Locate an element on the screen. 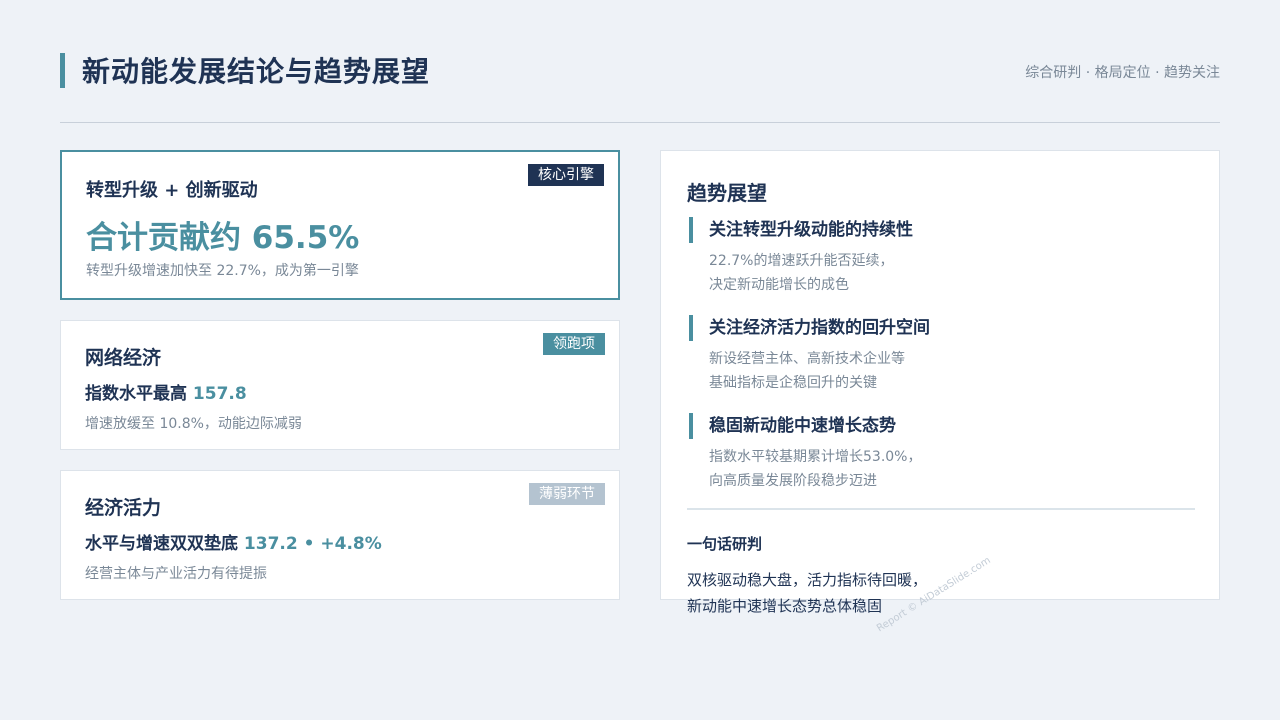 The width and height of the screenshot is (1280, 720). header-divider is located at coordinates (640, 122).